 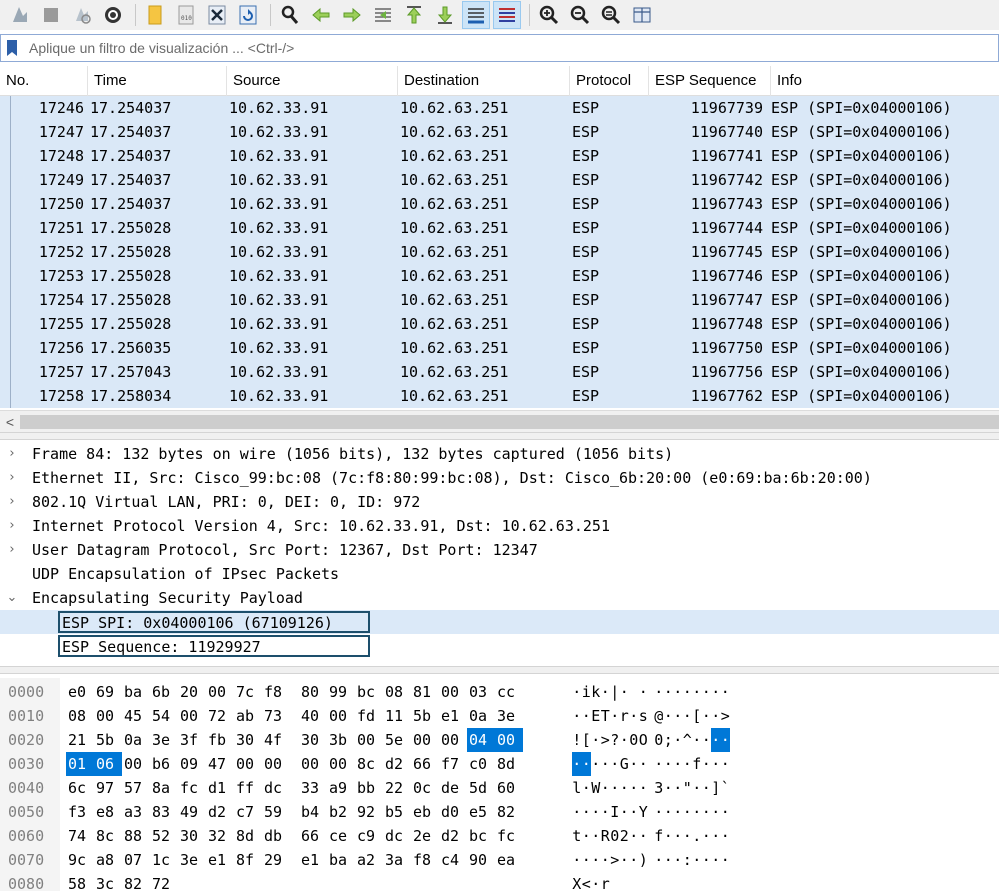 I want to click on hex-byte: bb, so click(x=369, y=788).